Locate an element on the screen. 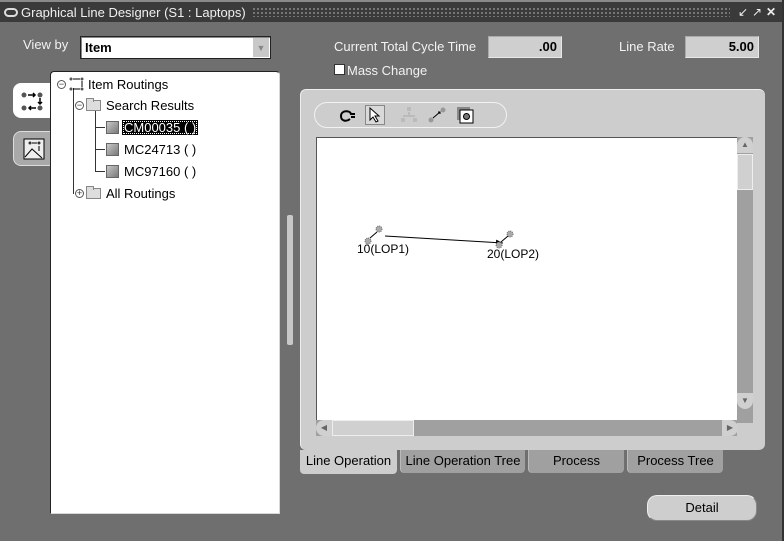 The height and width of the screenshot is (541, 784). designer-toolbar is located at coordinates (410, 115).